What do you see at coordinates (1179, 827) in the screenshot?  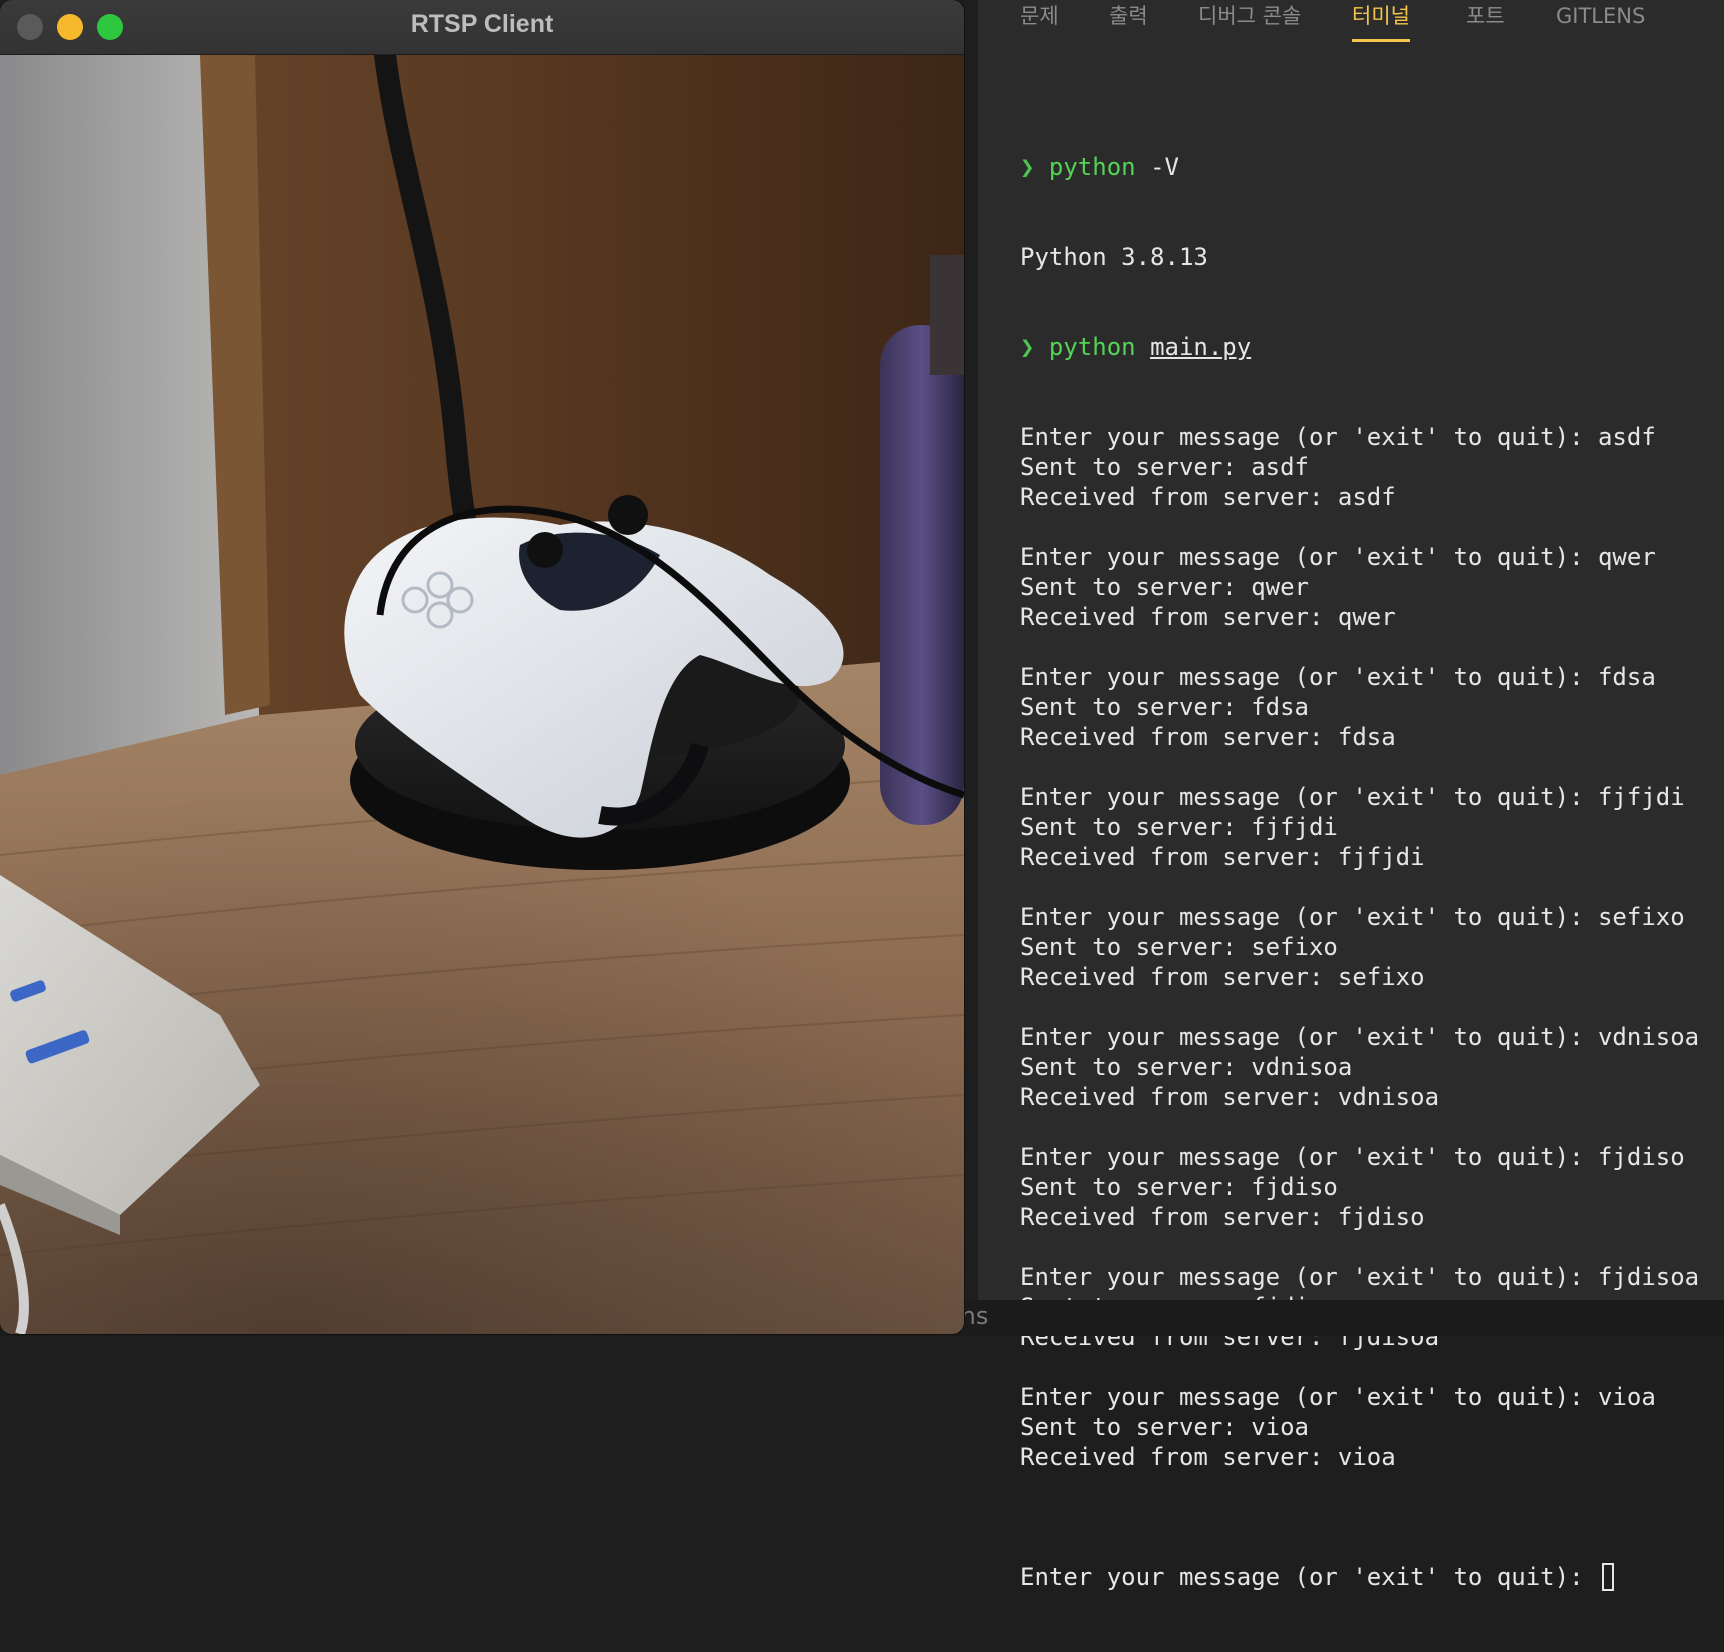 I see `exchange-sent: Sent to server: fjfjdi` at bounding box center [1179, 827].